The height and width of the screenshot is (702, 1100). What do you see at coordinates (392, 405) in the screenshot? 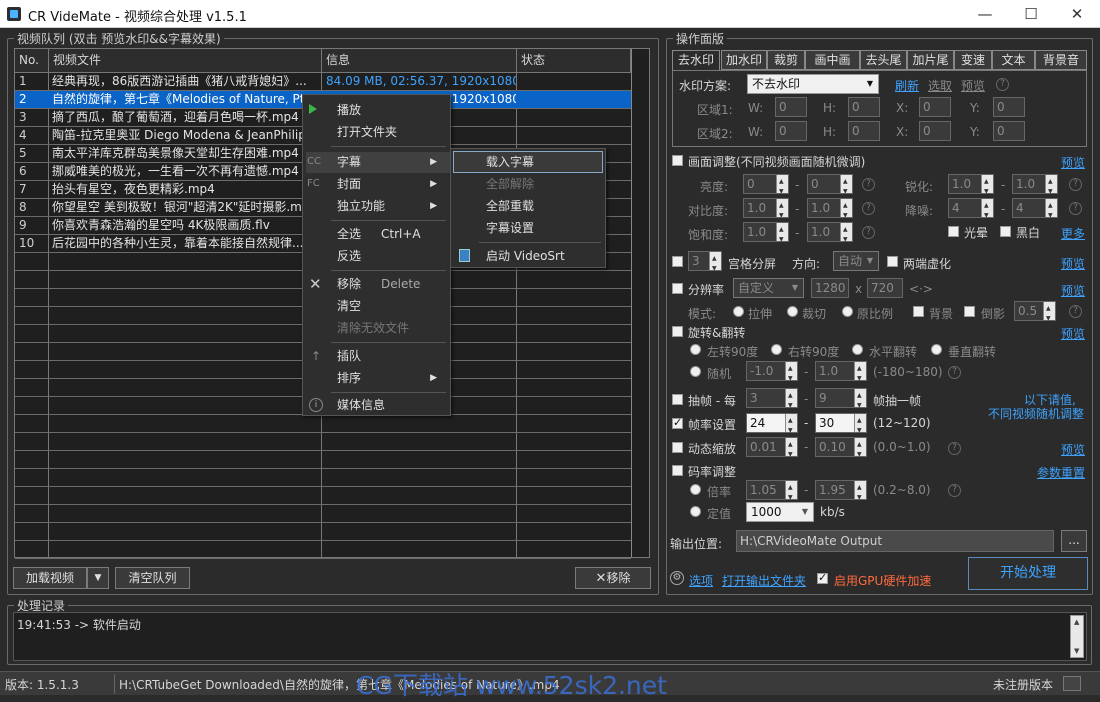
I see `menu-media-info: 媒体信息` at bounding box center [392, 405].